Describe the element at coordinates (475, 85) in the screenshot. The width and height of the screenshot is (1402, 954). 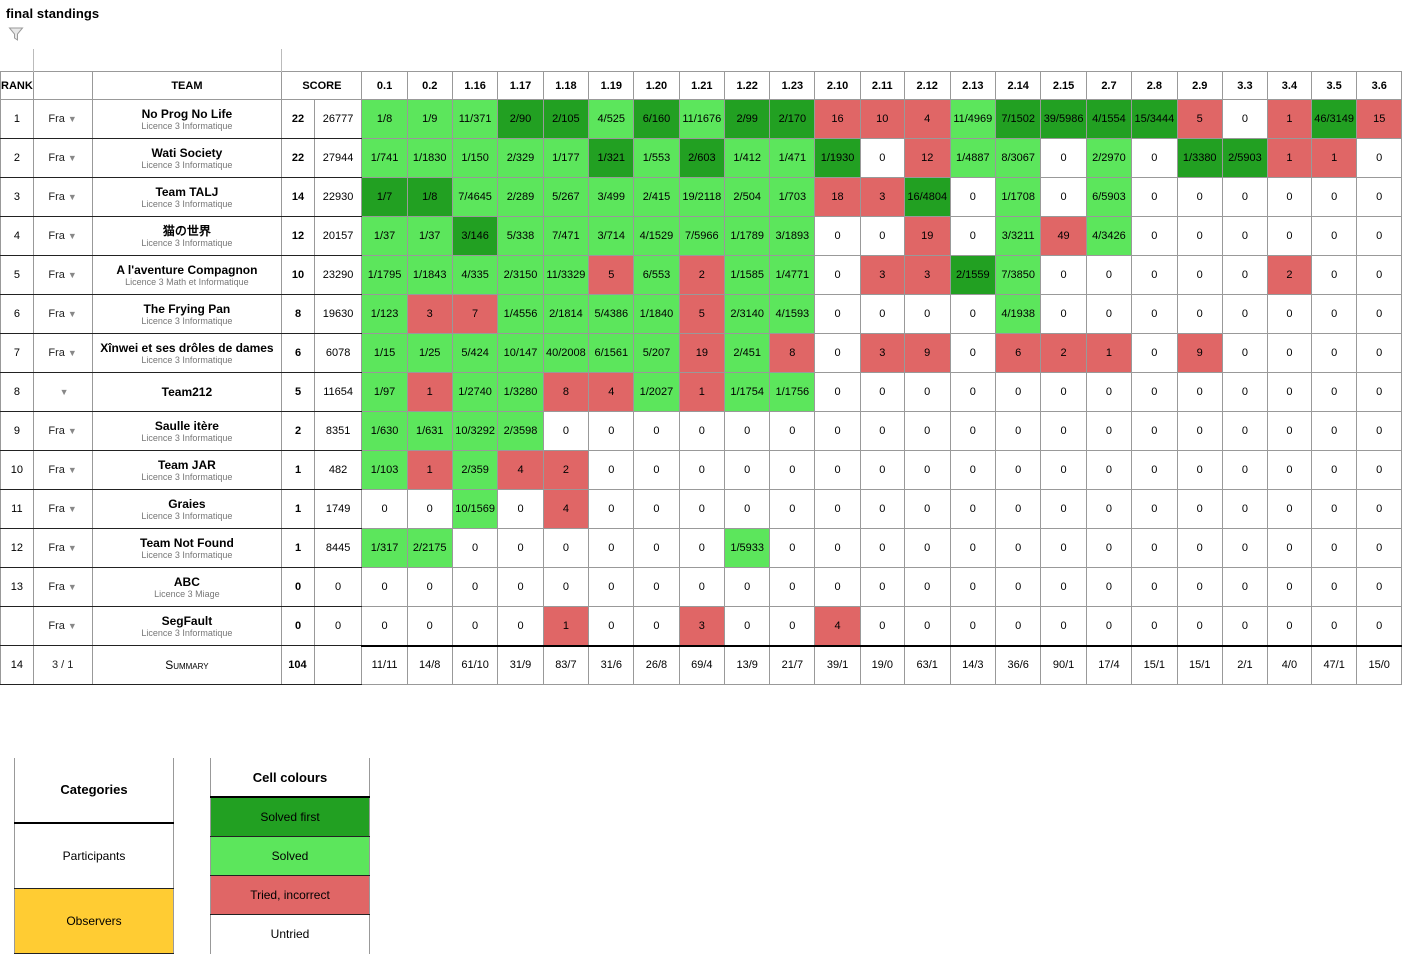
I see `col-problem-1.16: 1.16` at that location.